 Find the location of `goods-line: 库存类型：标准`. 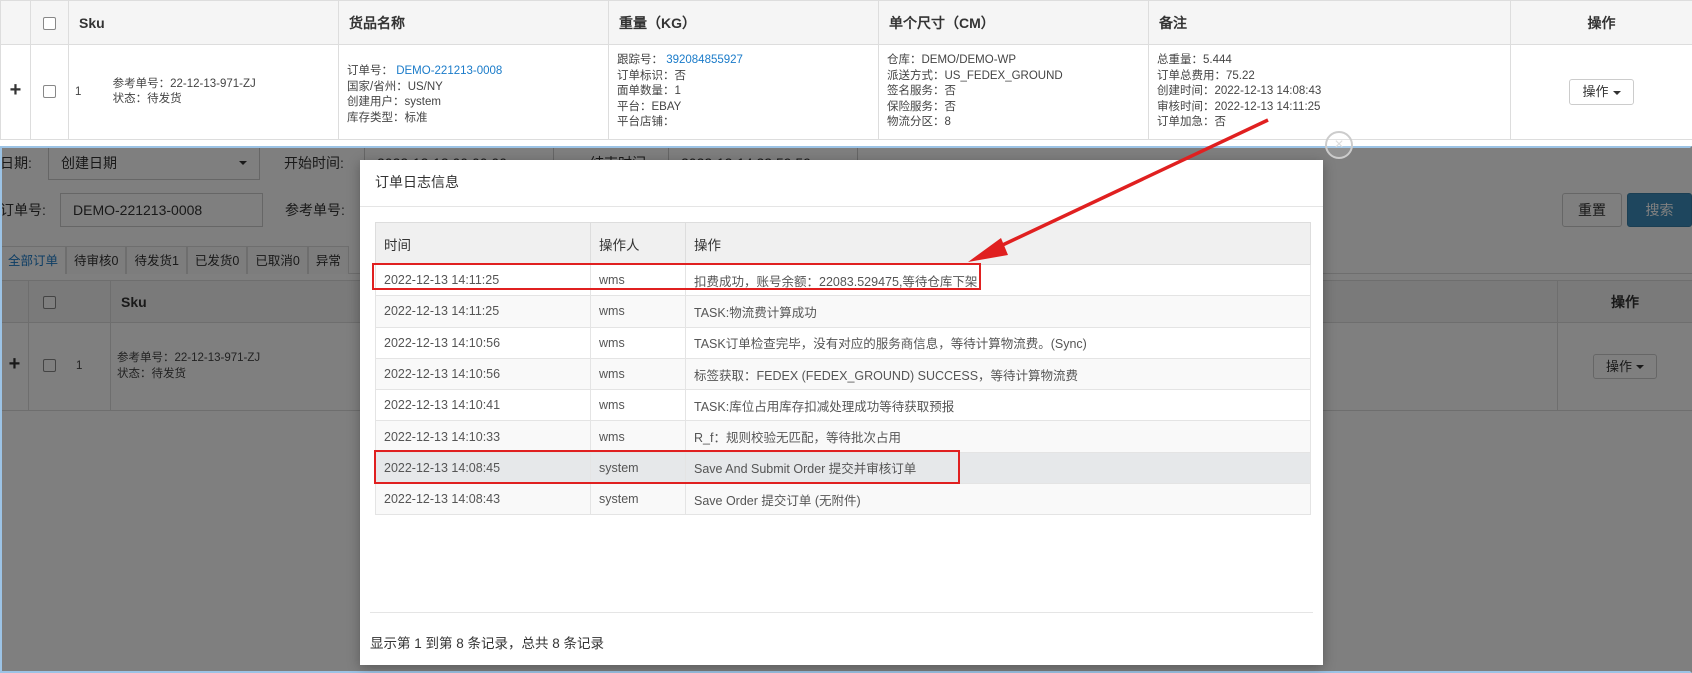

goods-line: 库存类型：标准 is located at coordinates (387, 117).